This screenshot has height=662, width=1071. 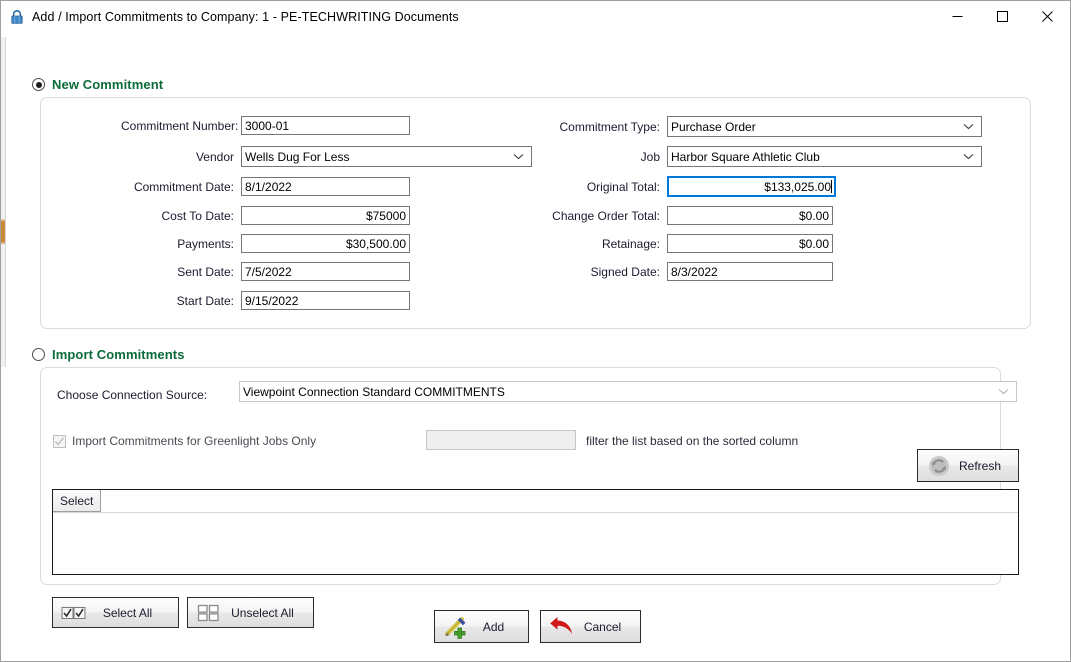 What do you see at coordinates (132, 395) in the screenshot?
I see `label-connection-source: Choose Connection Source:` at bounding box center [132, 395].